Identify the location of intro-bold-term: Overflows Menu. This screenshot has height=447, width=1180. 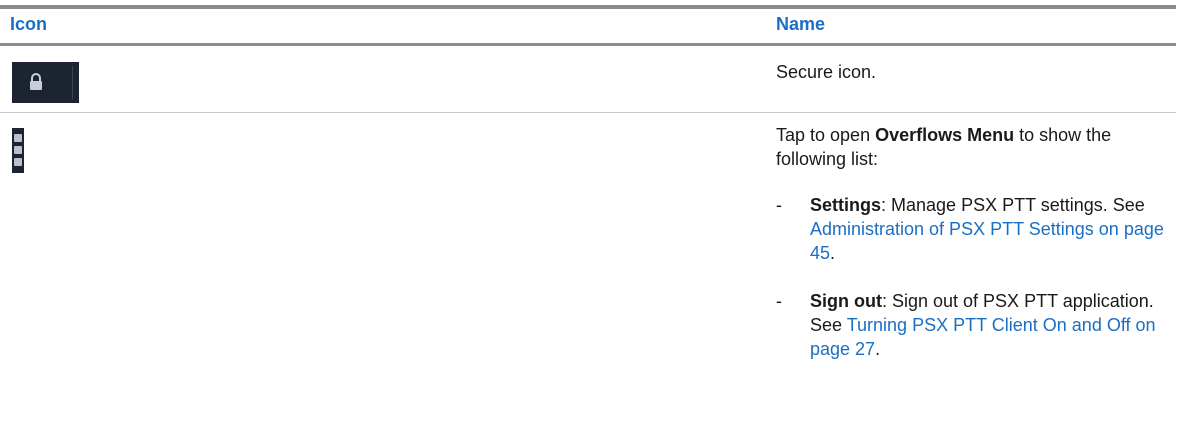
(945, 135).